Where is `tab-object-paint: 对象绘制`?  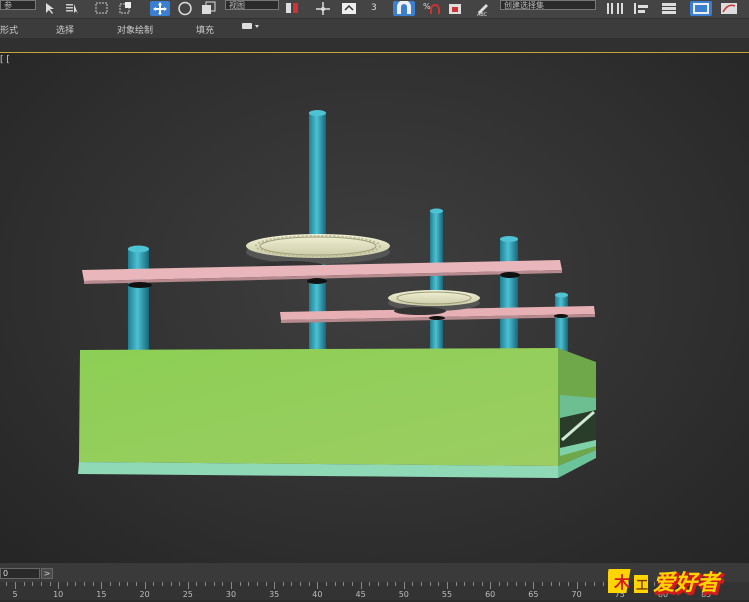
tab-object-paint: 对象绘制 is located at coordinates (135, 29).